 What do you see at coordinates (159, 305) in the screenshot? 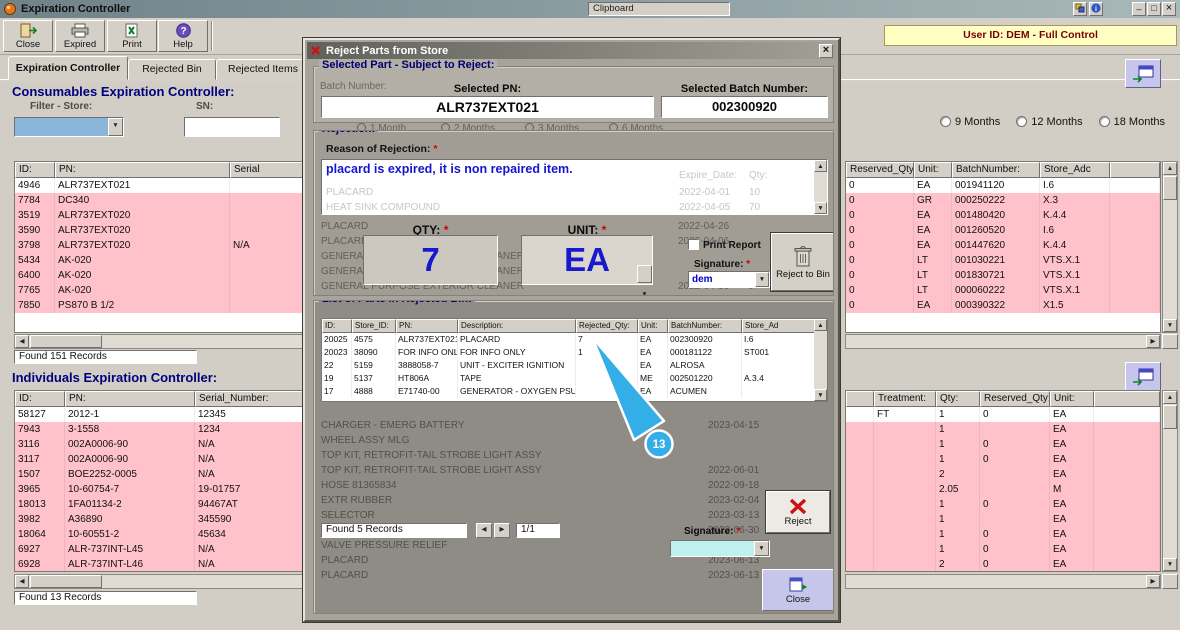
I see `table-row: 7850 PS870 B 1/2` at bounding box center [159, 305].